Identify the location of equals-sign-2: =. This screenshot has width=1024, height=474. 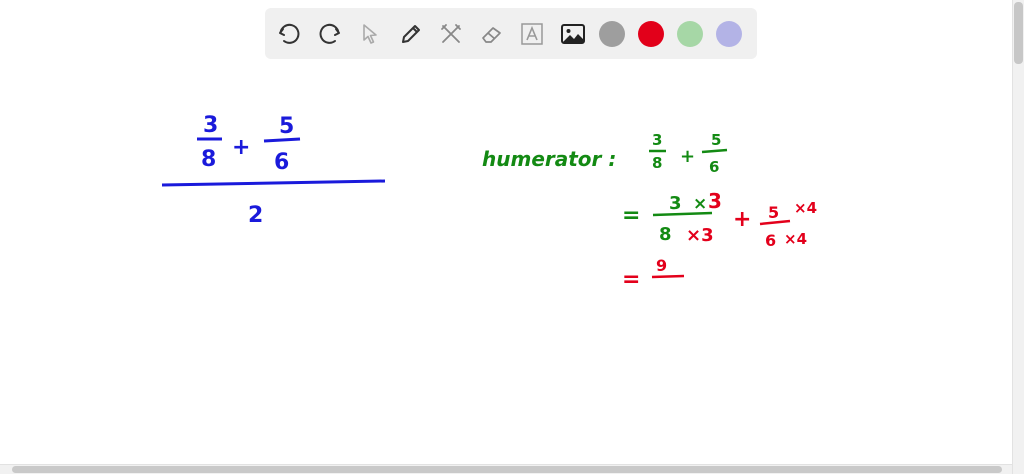
(631, 279).